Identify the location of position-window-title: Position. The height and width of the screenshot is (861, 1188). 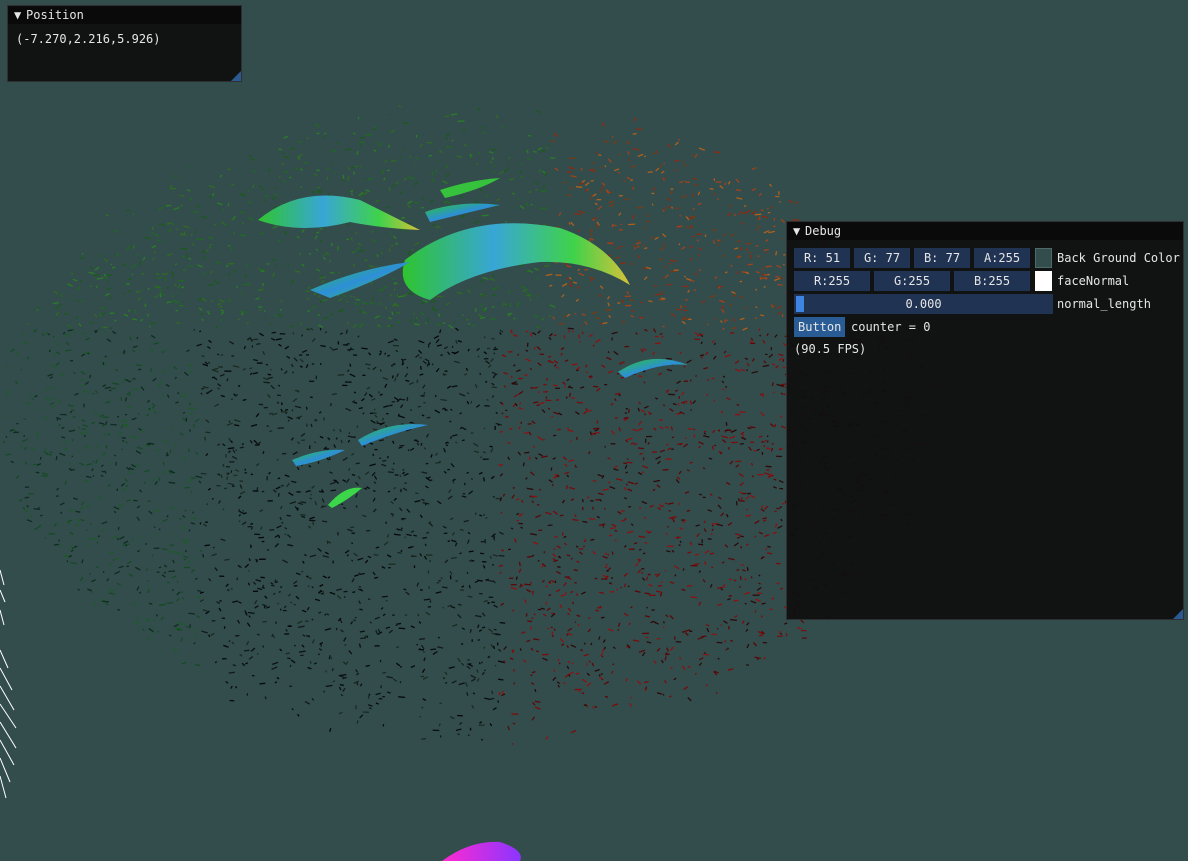
(55, 15).